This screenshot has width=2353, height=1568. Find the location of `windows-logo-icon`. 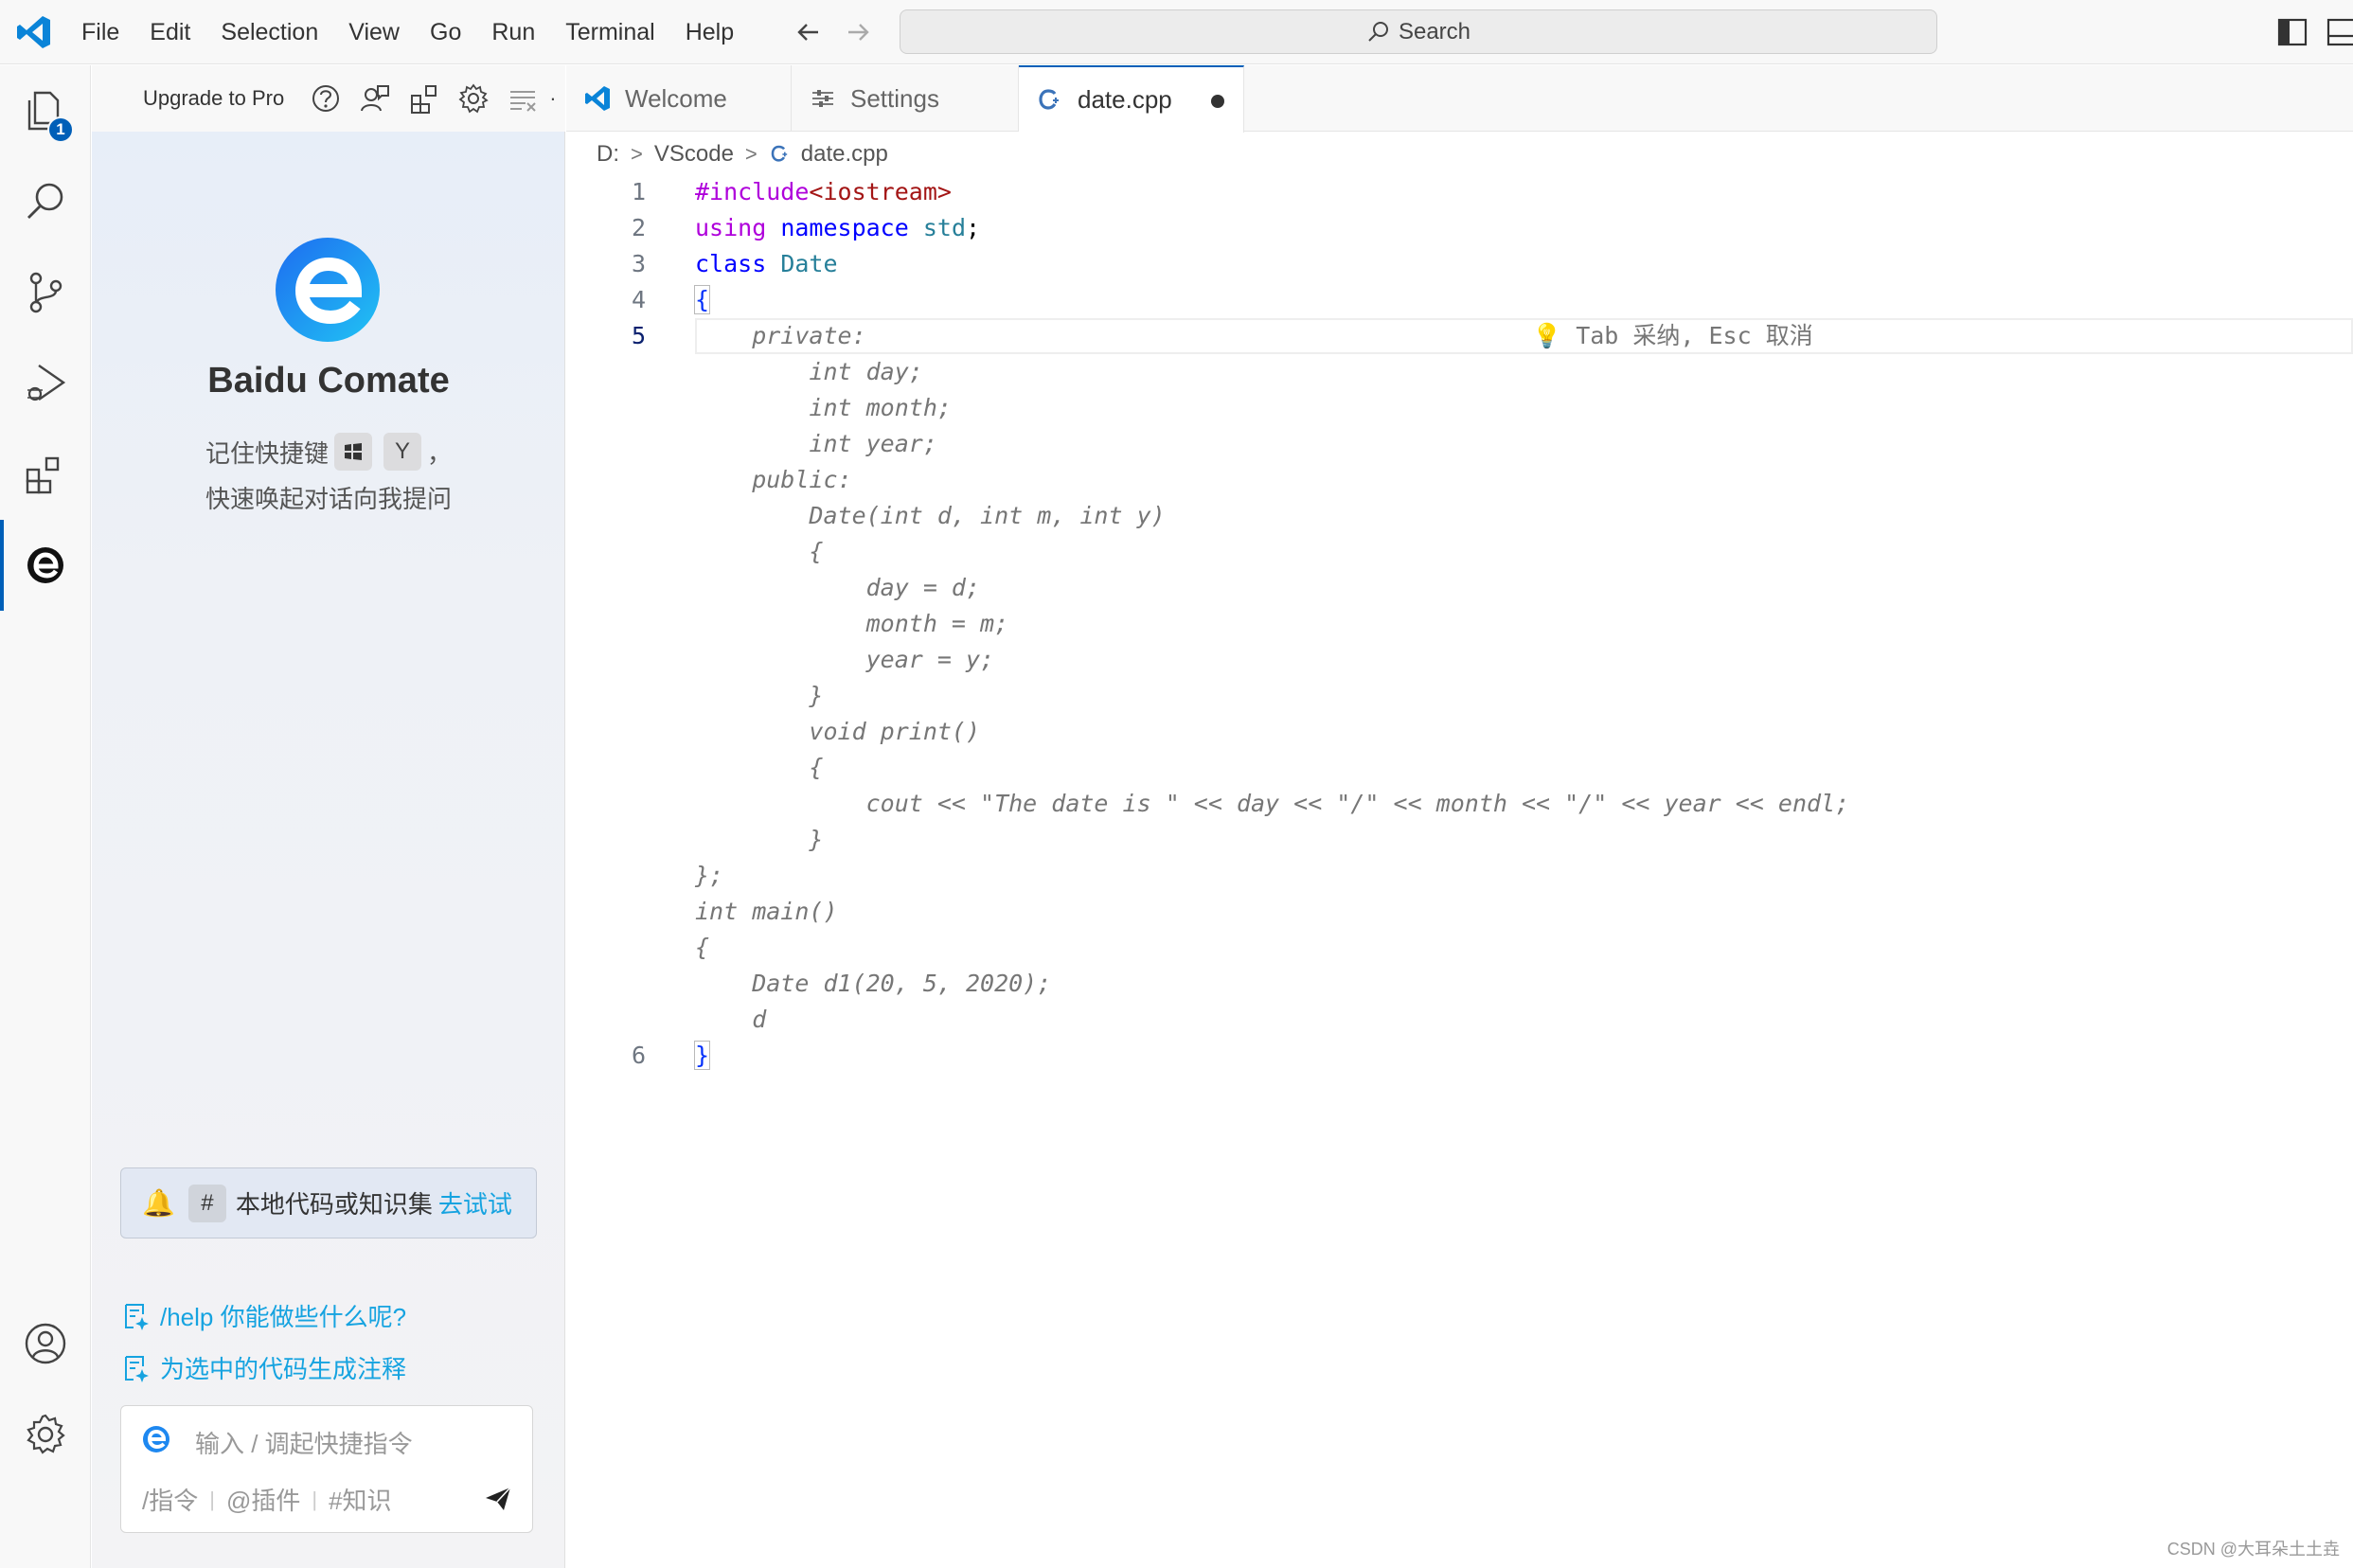

windows-logo-icon is located at coordinates (353, 451).